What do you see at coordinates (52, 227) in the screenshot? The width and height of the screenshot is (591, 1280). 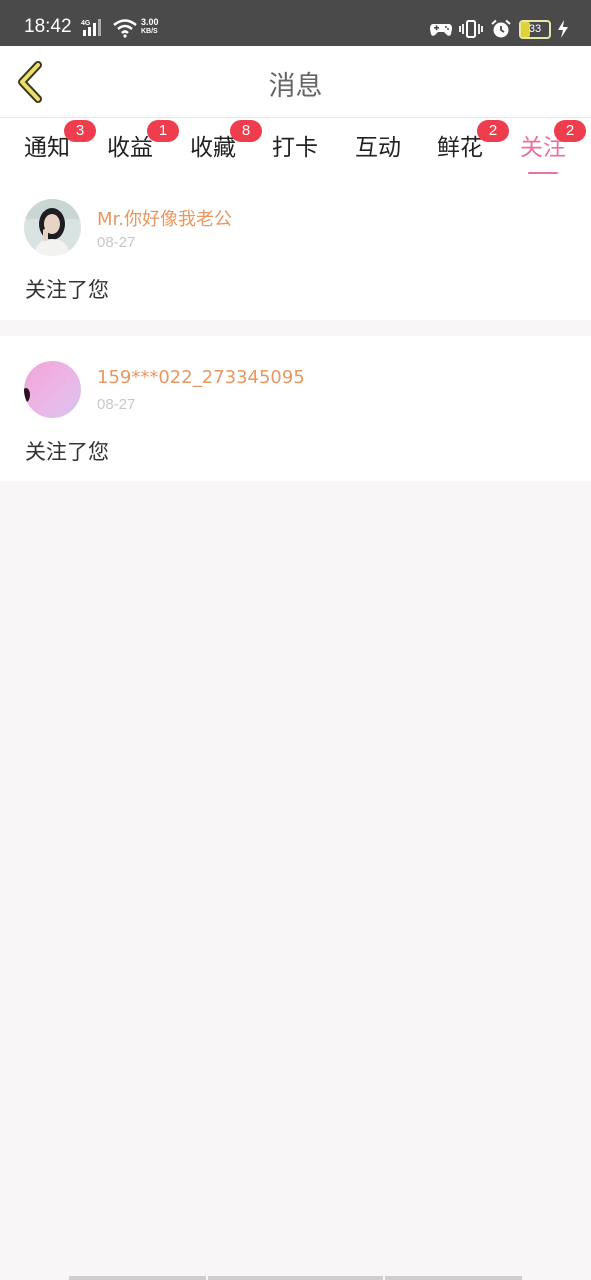 I see `user-photo-avatar` at bounding box center [52, 227].